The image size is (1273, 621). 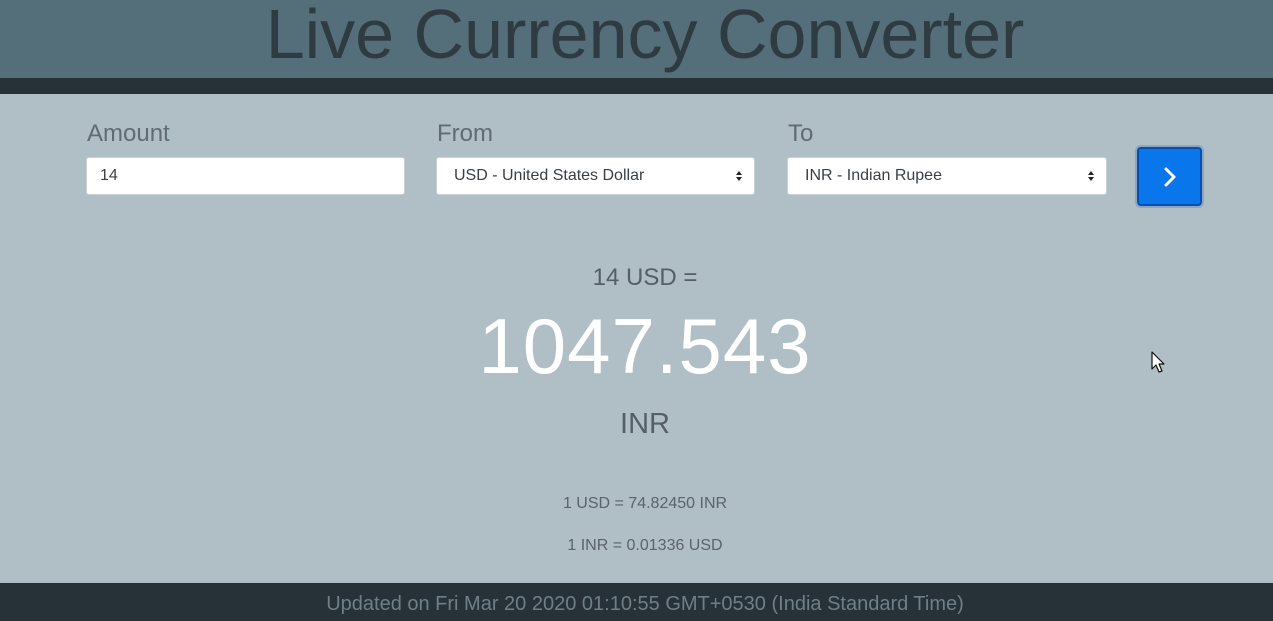 I want to click on mouse-cursor-icon, so click(x=1158, y=362).